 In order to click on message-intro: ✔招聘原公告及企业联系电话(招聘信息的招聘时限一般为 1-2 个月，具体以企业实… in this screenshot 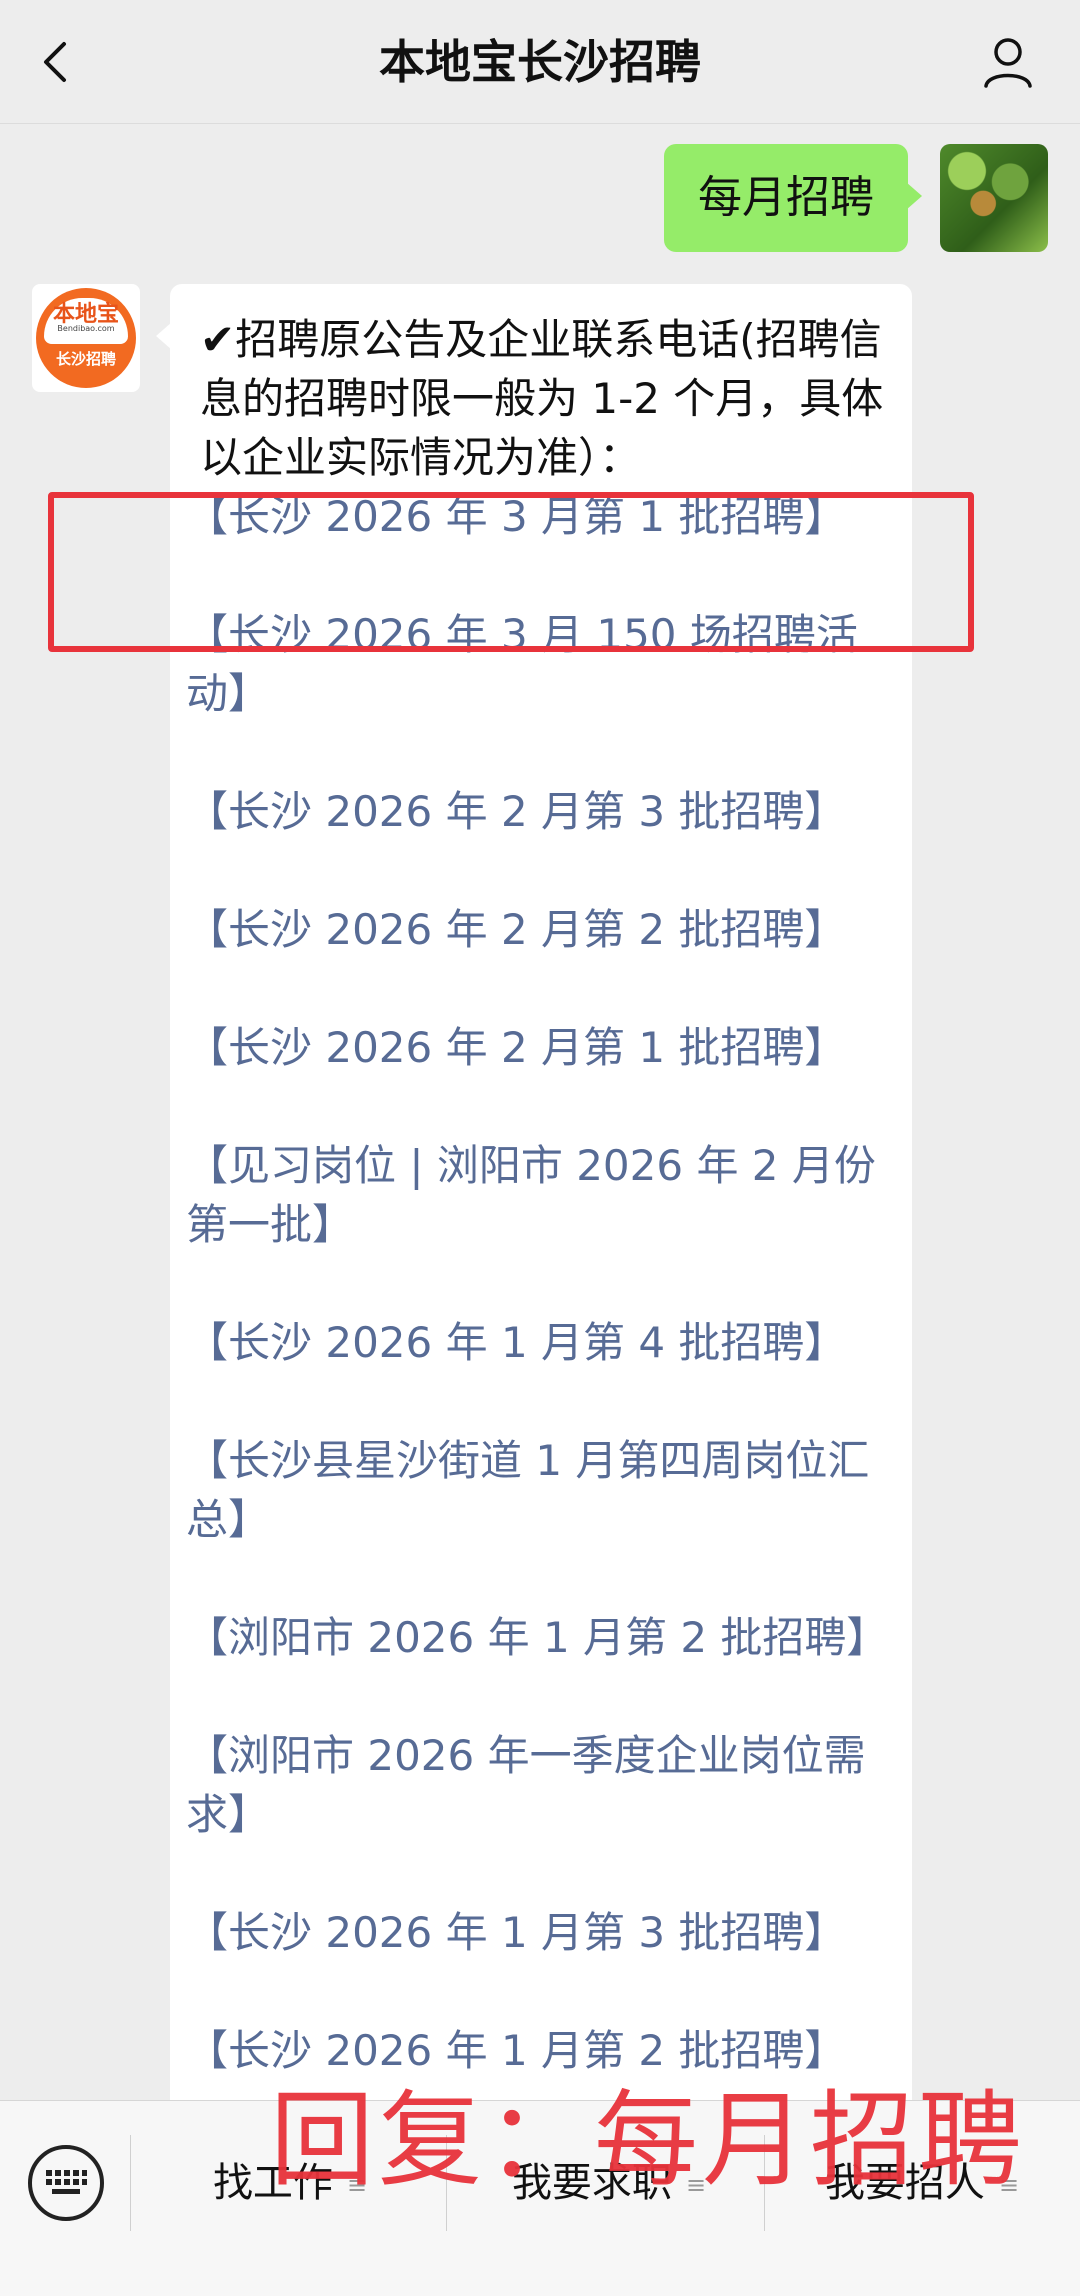, I will do `click(542, 398)`.